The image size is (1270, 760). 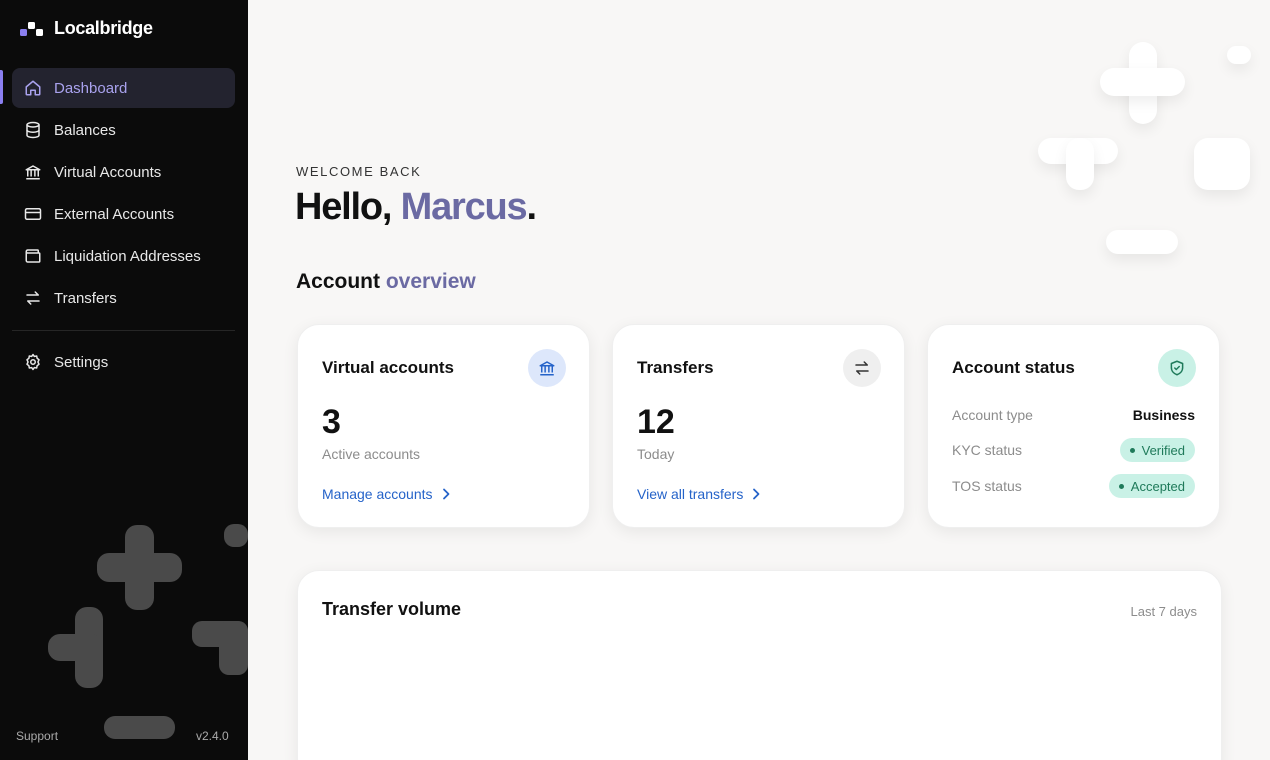 What do you see at coordinates (85, 130) in the screenshot?
I see `sidebar-item-label: Balances` at bounding box center [85, 130].